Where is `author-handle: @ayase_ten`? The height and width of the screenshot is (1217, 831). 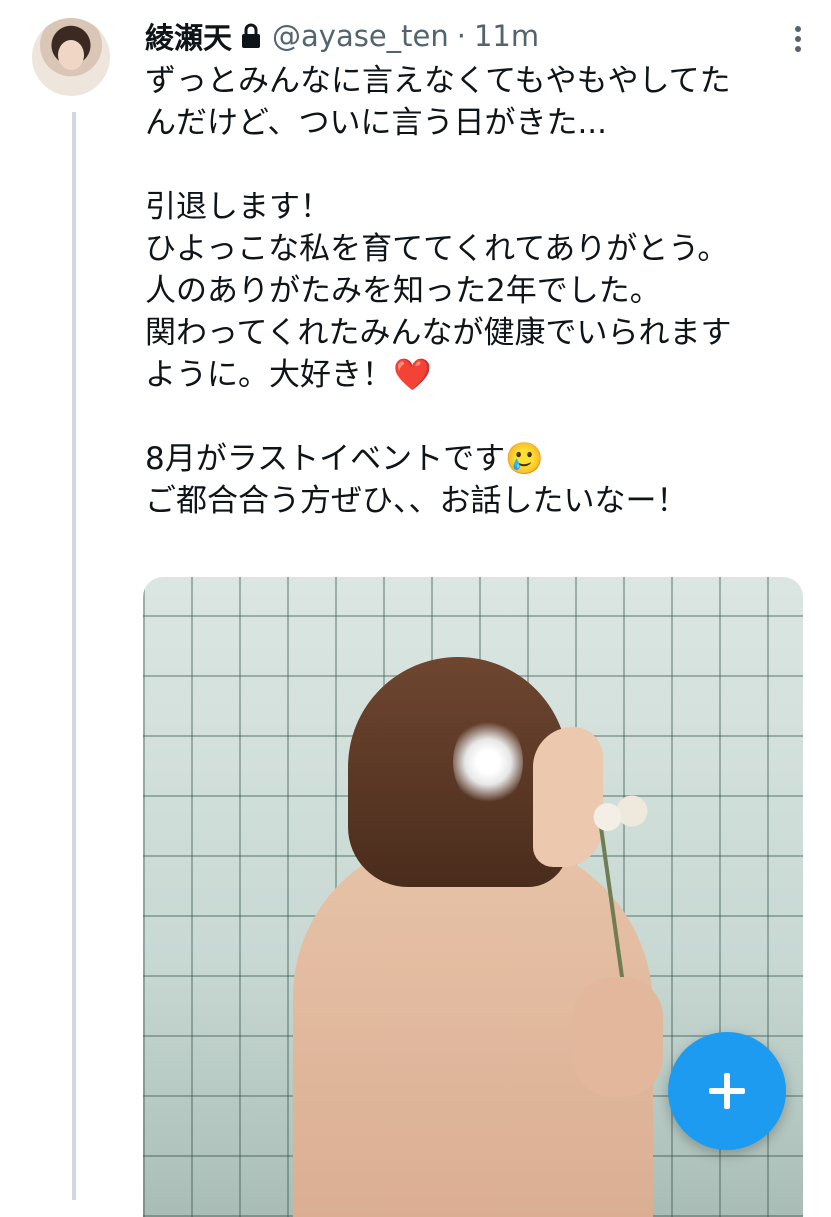
author-handle: @ayase_ten is located at coordinates (360, 36).